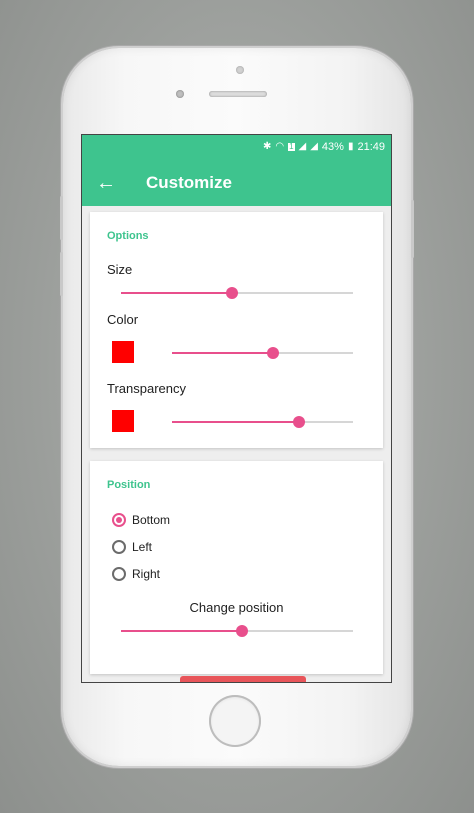 This screenshot has height=813, width=474. What do you see at coordinates (332, 147) in the screenshot?
I see `battery-percent: 43%` at bounding box center [332, 147].